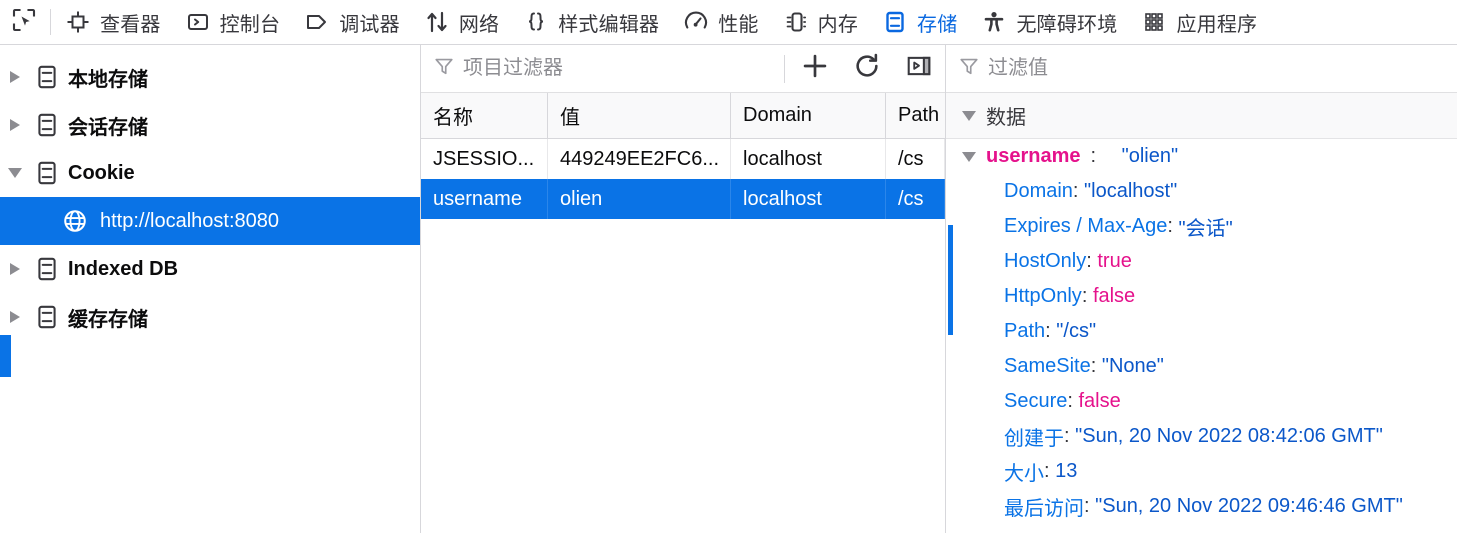 The width and height of the screenshot is (1457, 533). I want to click on table-toolbar, so click(683, 69).